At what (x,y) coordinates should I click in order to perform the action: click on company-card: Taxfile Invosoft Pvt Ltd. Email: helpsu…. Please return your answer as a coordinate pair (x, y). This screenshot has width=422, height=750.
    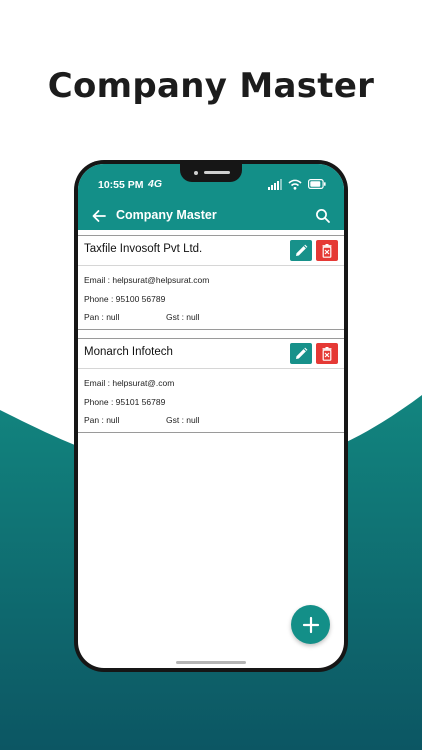
    Looking at the image, I should click on (211, 282).